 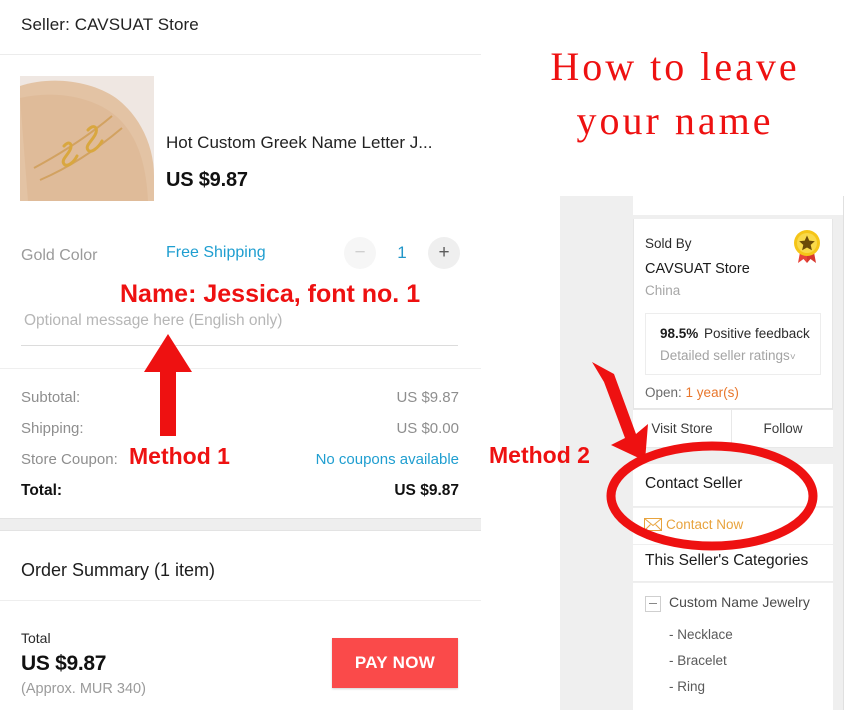 What do you see at coordinates (675, 66) in the screenshot?
I see `annotation-title-line1: How to leave` at bounding box center [675, 66].